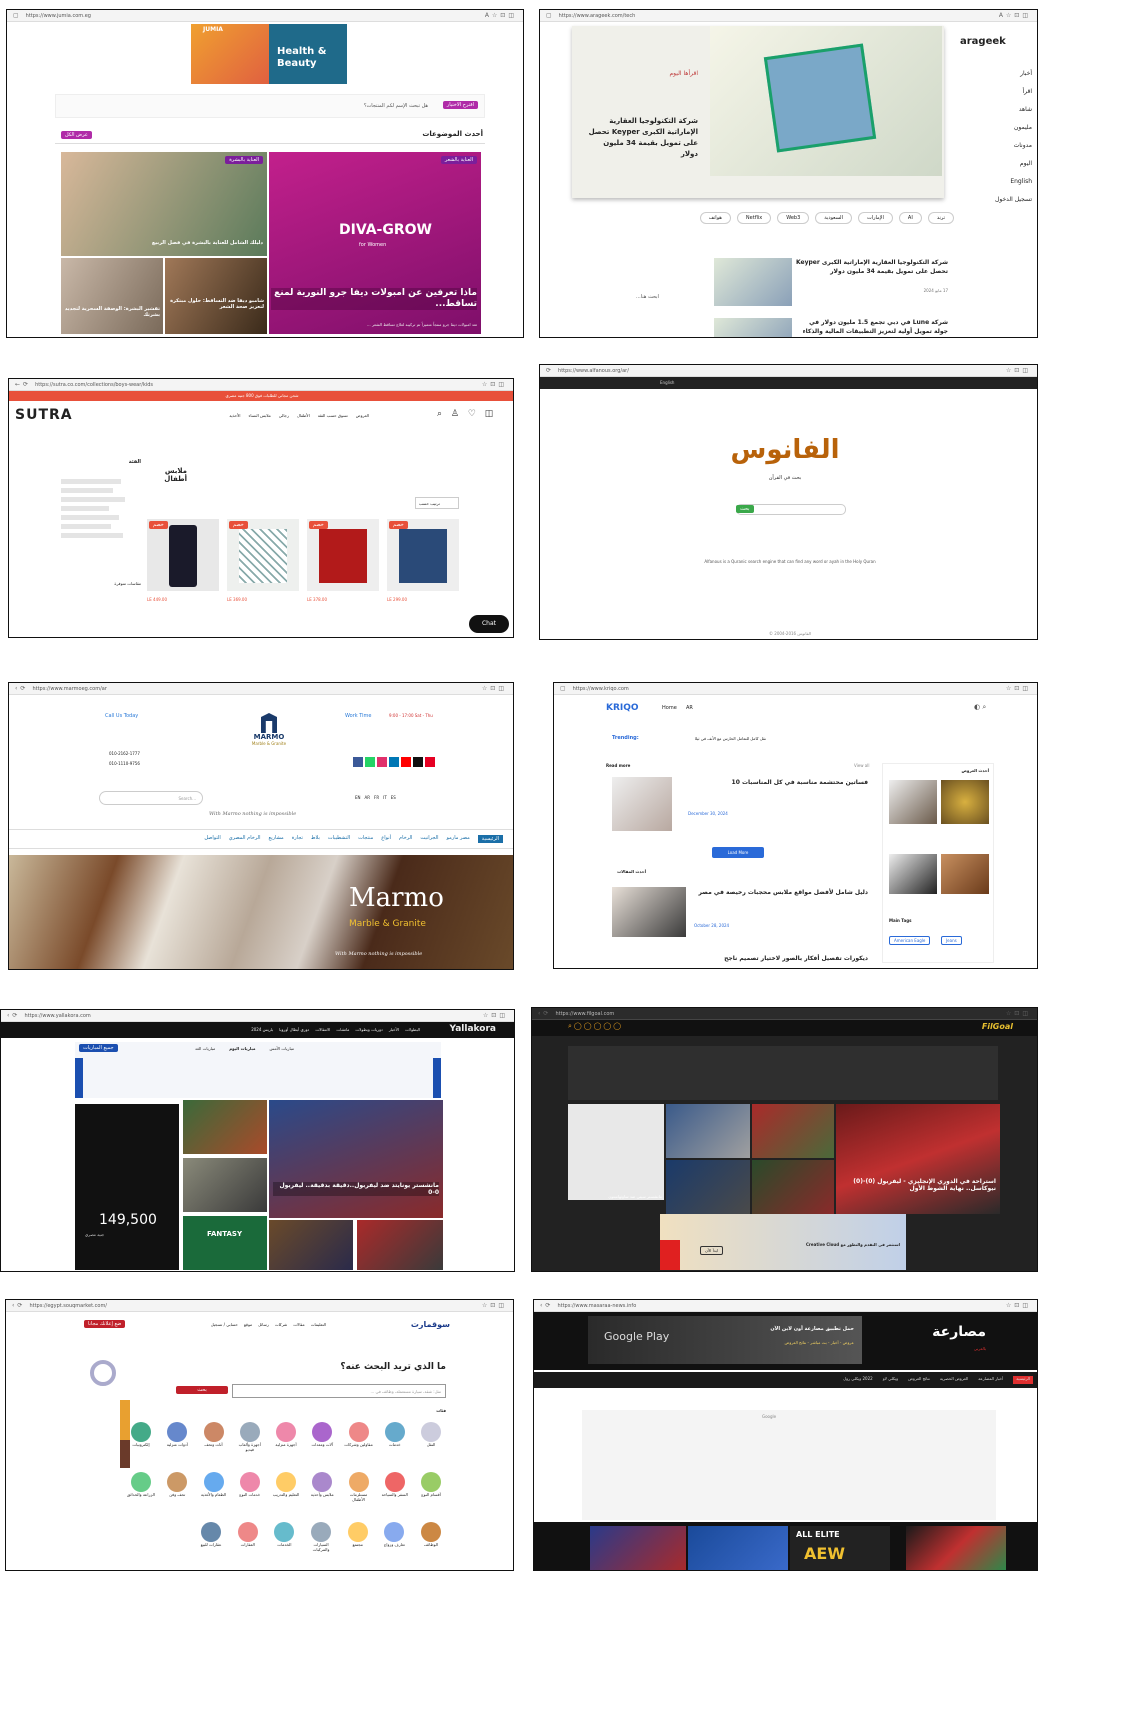 Image resolution: width=1140 pixels, height=1726 pixels. What do you see at coordinates (712, 1250) in the screenshot?
I see `ad-cta-button: ابدأ الآن` at bounding box center [712, 1250].